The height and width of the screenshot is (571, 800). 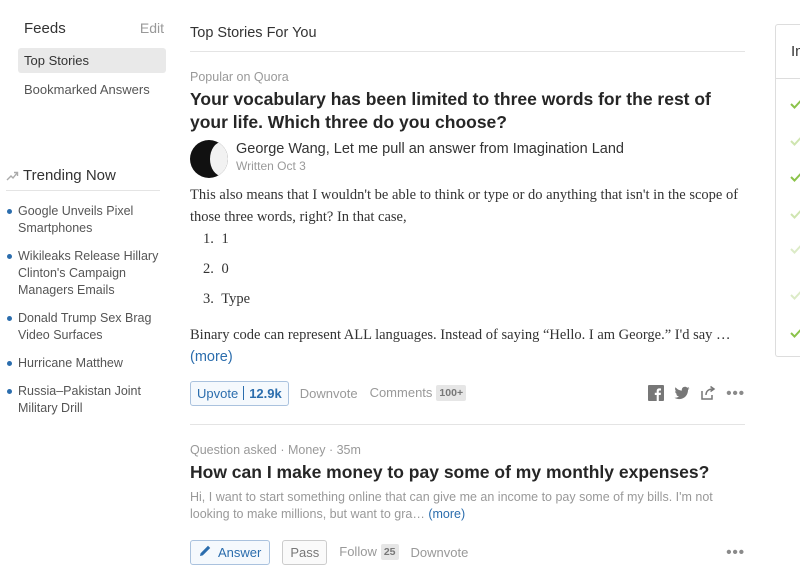 I want to click on comments-button: Comments 100+, so click(x=418, y=393).